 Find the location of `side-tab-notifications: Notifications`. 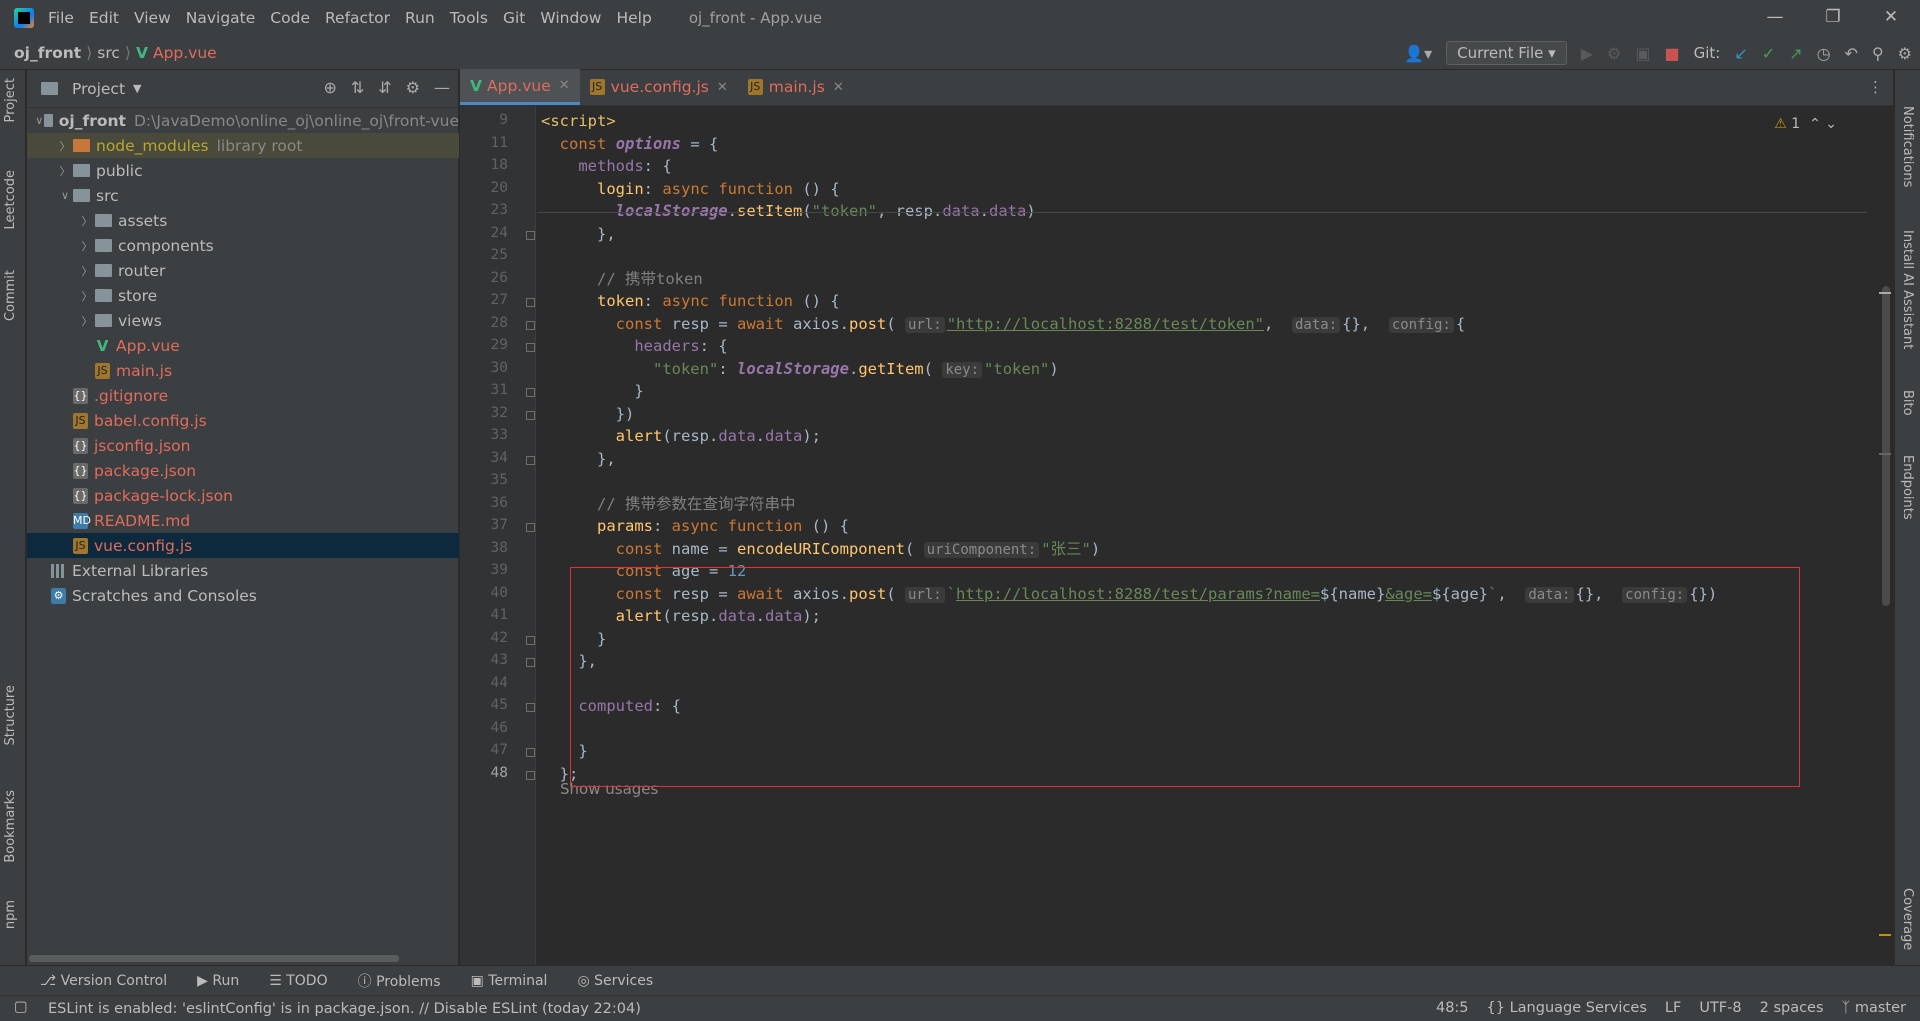

side-tab-notifications: Notifications is located at coordinates (1907, 146).